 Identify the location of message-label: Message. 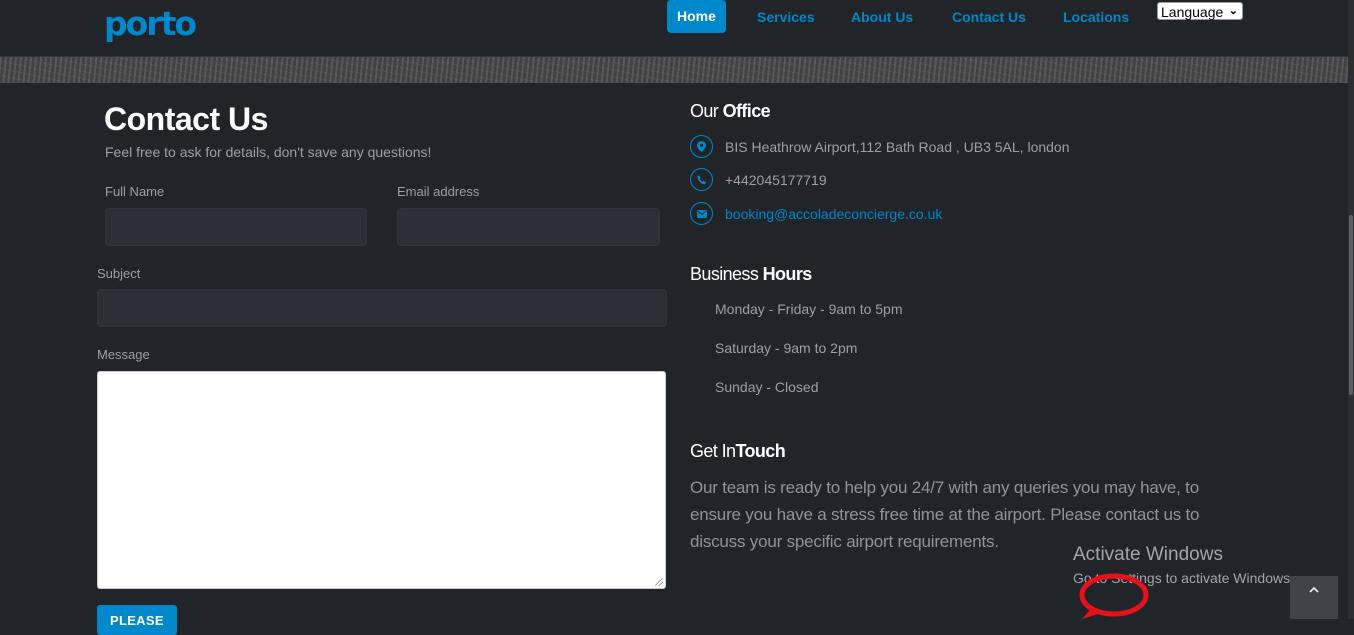
(123, 354).